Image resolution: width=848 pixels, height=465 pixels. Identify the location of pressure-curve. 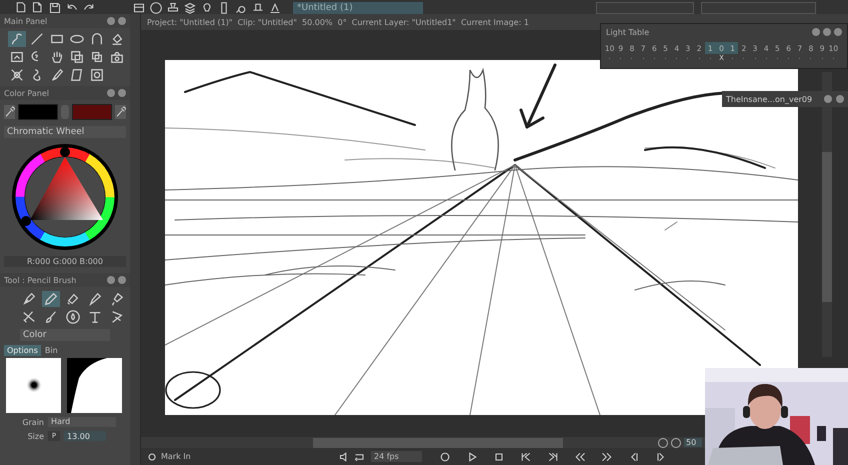
(94, 385).